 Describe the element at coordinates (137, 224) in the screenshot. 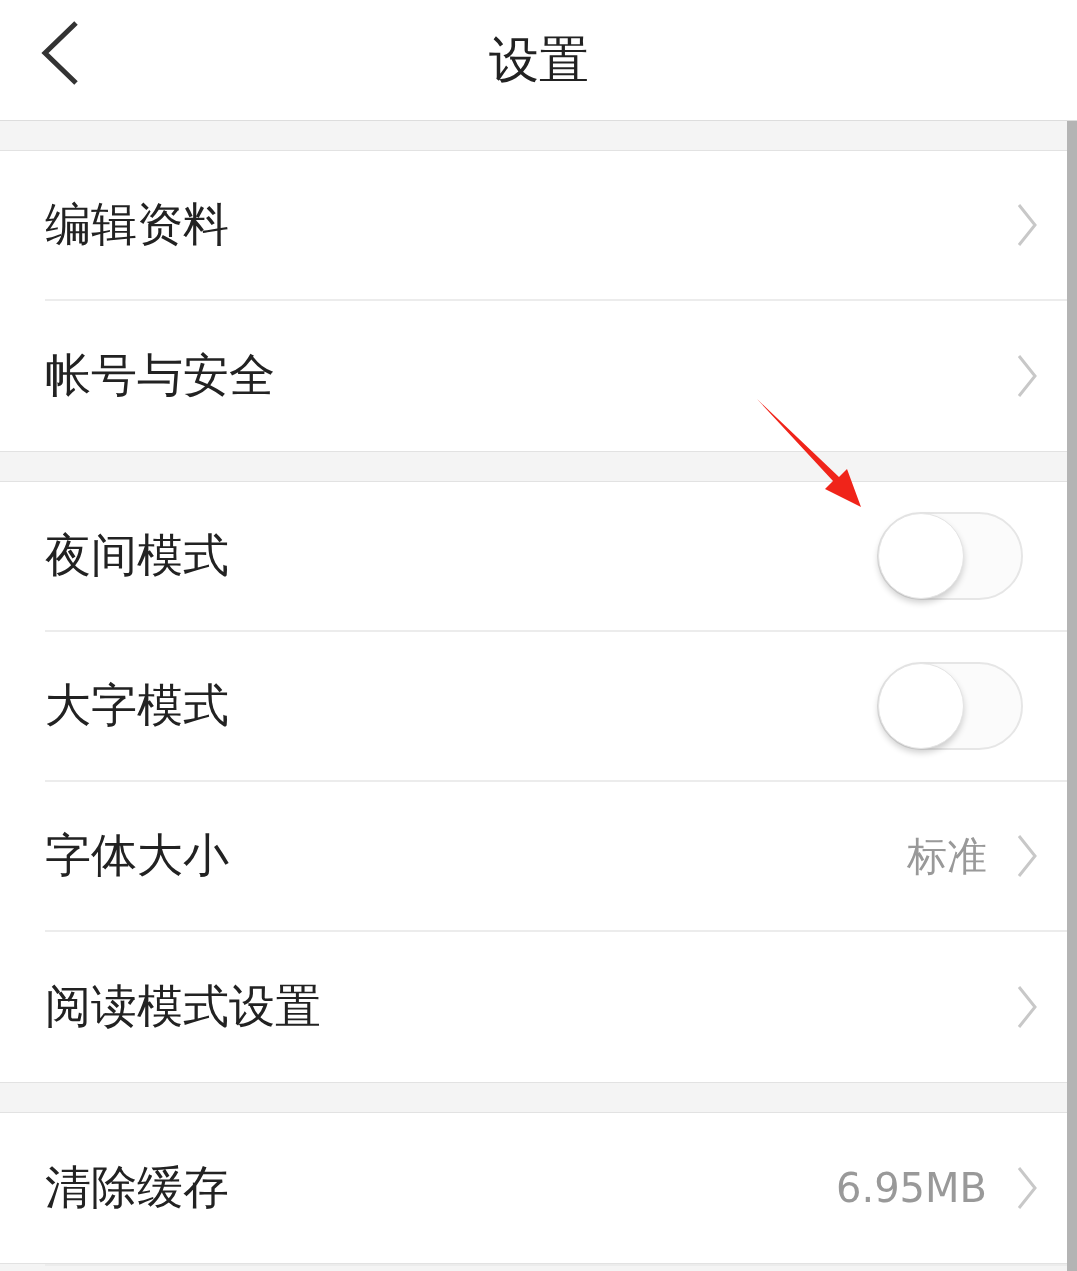

I see `setting-label: 编辑资料` at that location.